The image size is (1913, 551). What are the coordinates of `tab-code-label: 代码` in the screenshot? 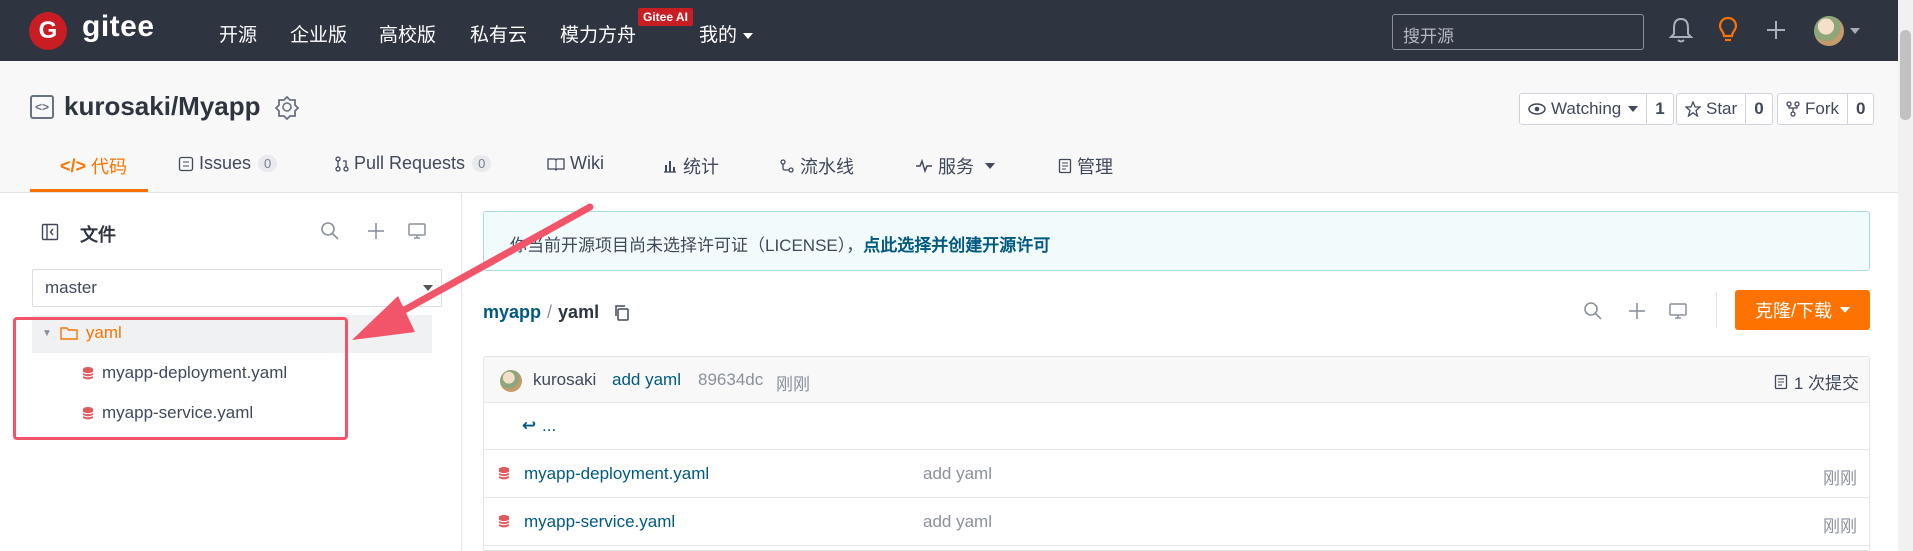 It's located at (109, 167).